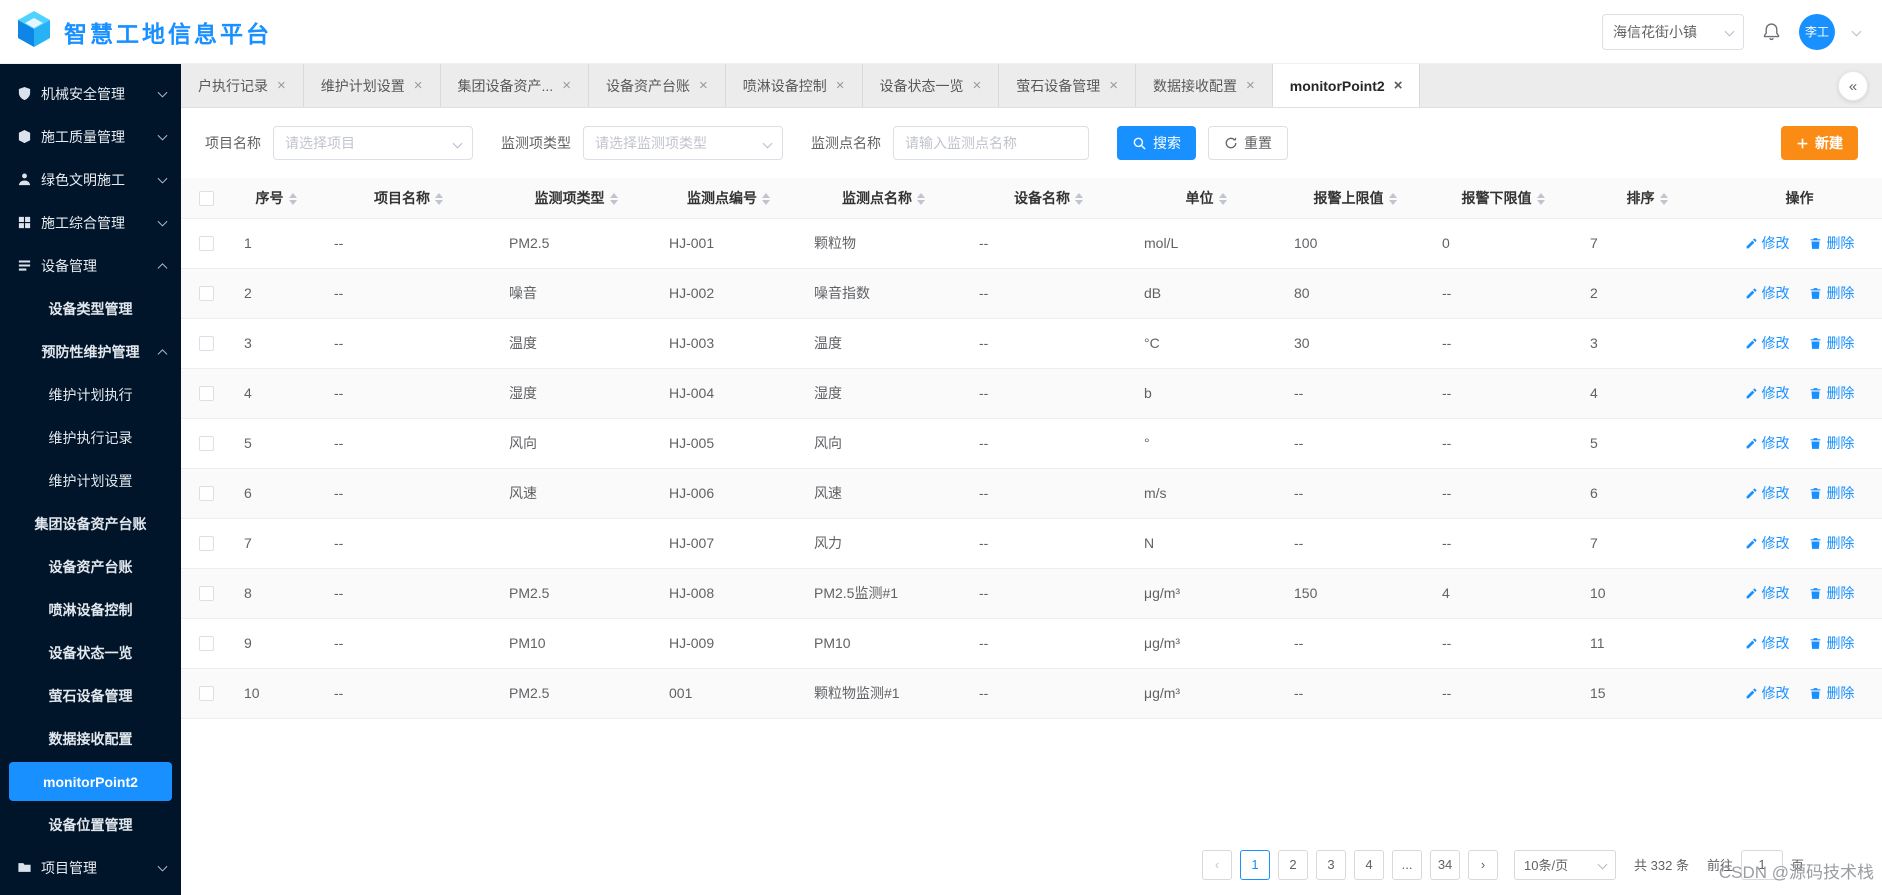 Image resolution: width=1882 pixels, height=895 pixels. I want to click on sidebar-item-construction-comprehensive: 施工综合管理, so click(90, 222).